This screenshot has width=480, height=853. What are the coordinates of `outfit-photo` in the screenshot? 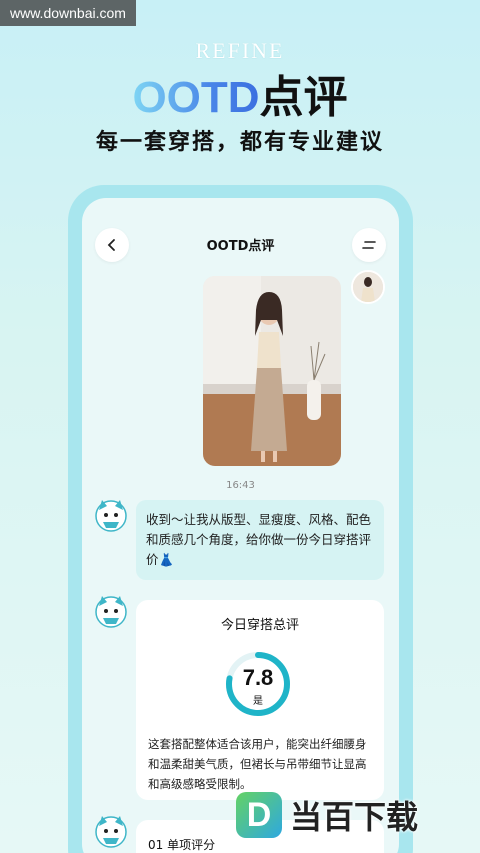 It's located at (272, 371).